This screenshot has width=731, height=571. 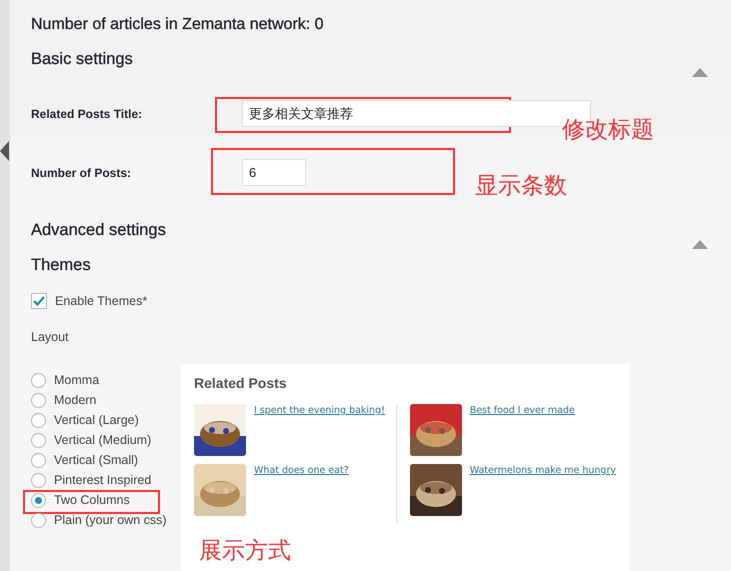 What do you see at coordinates (4, 151) in the screenshot?
I see `collapse-arrow-icon` at bounding box center [4, 151].